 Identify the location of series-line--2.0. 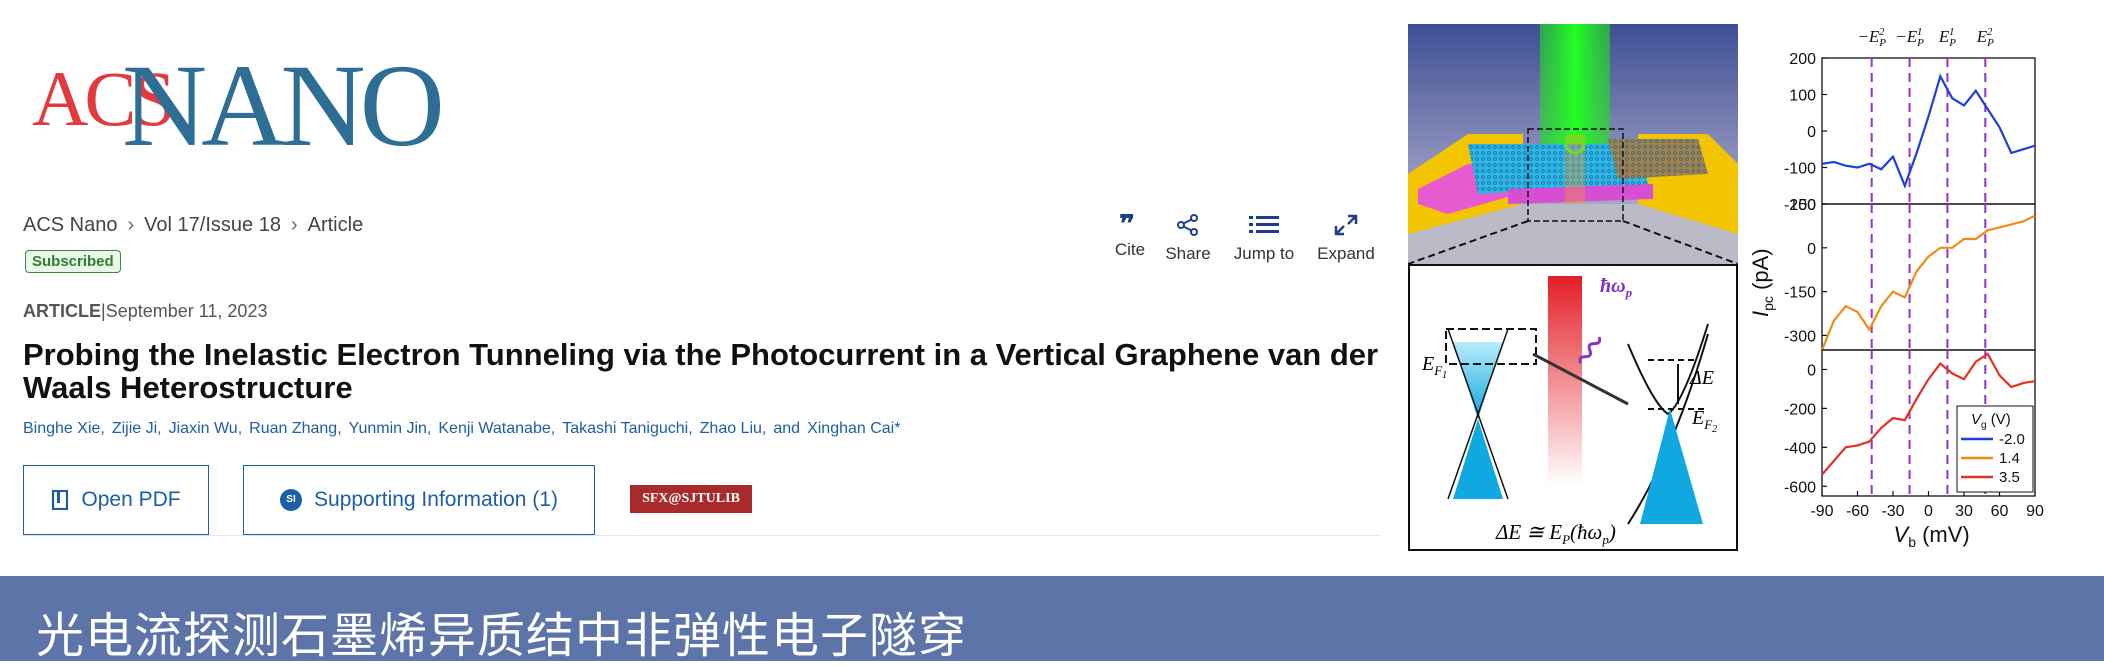
(1928, 131).